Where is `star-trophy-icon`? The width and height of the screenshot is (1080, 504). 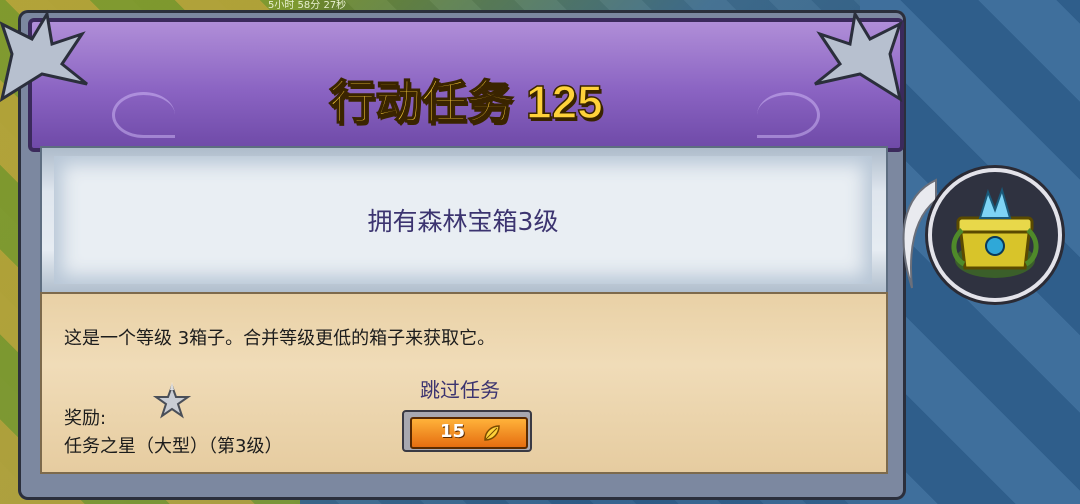 star-trophy-icon is located at coordinates (172, 400).